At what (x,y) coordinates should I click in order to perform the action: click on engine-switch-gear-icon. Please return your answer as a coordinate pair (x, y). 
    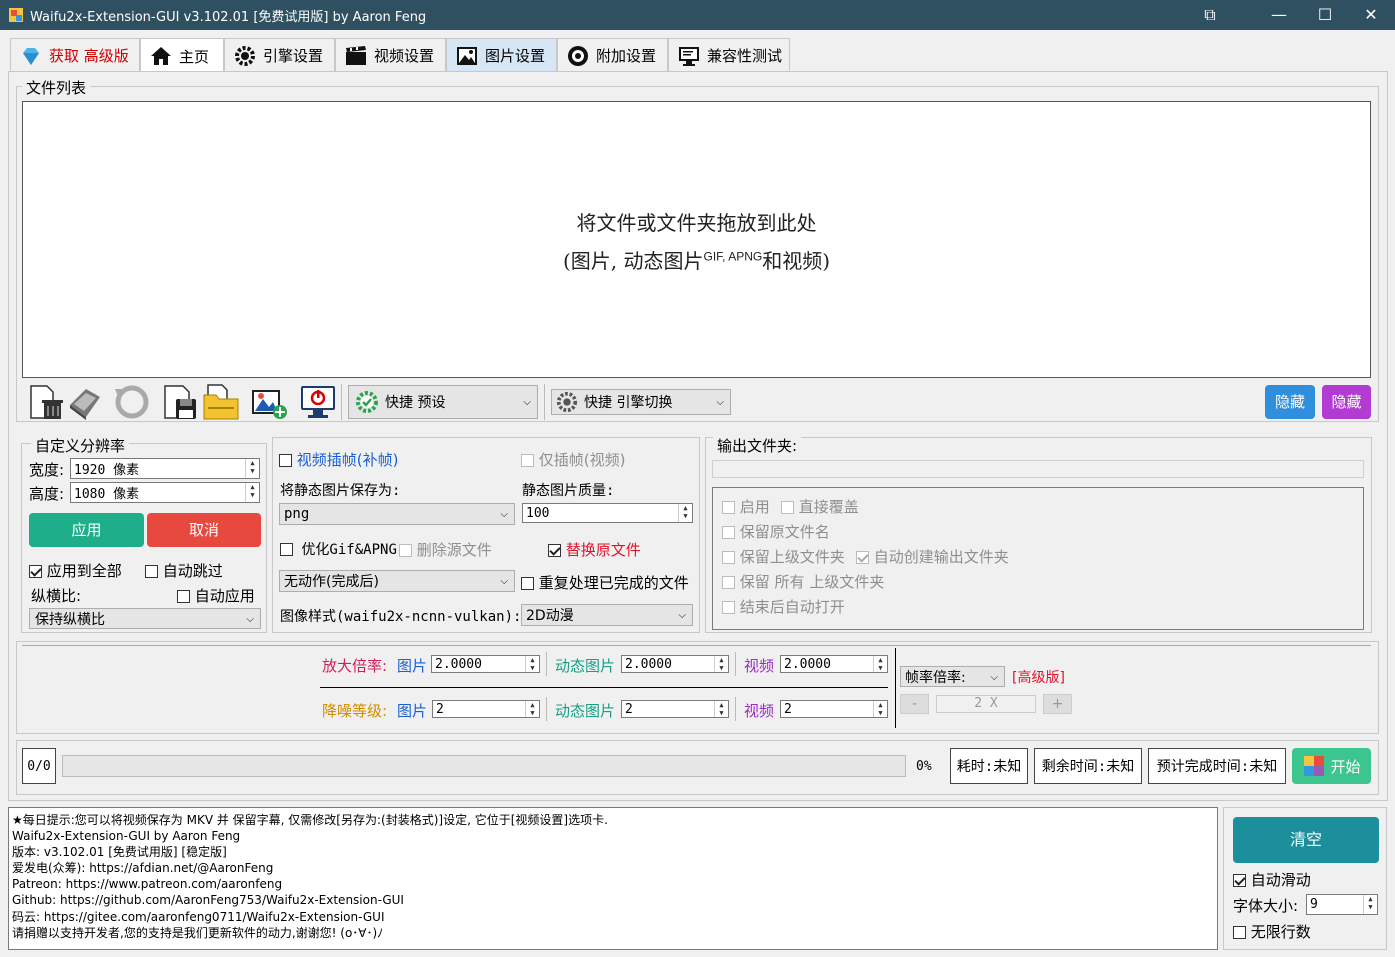
    Looking at the image, I should click on (567, 402).